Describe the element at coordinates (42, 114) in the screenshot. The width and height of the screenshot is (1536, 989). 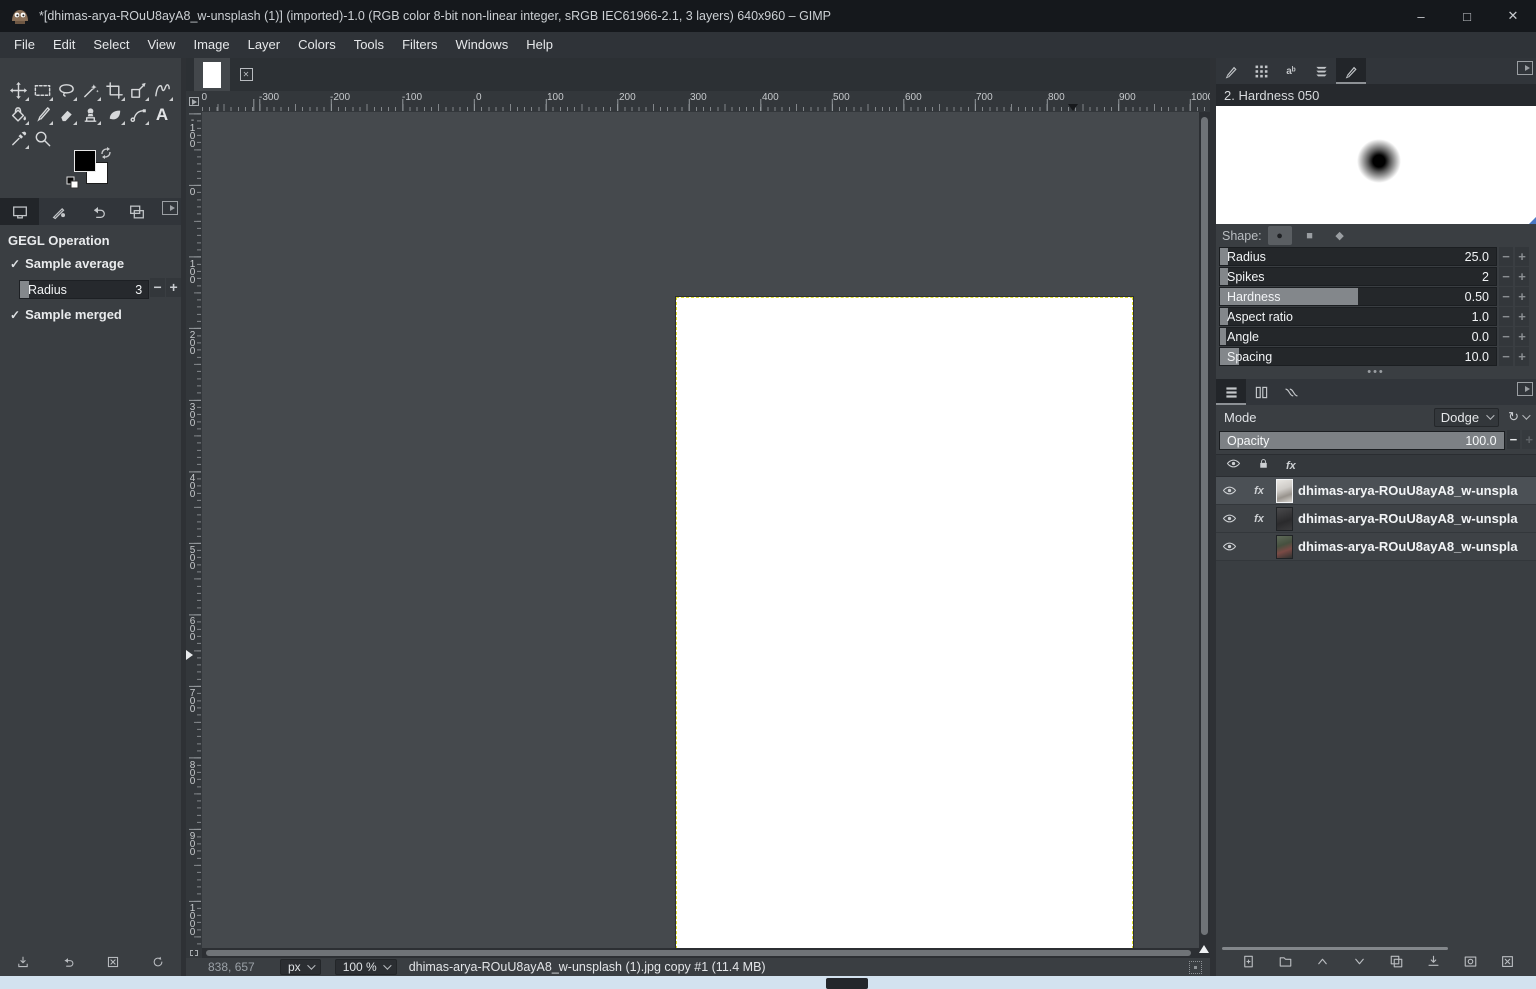
I see `paintbrush-tool` at that location.